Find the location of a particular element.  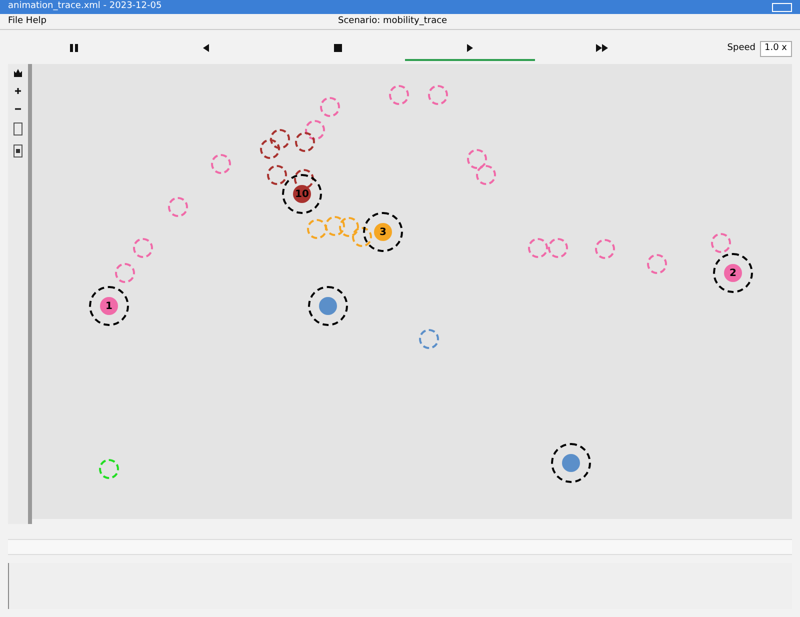

square-icon is located at coordinates (18, 151).